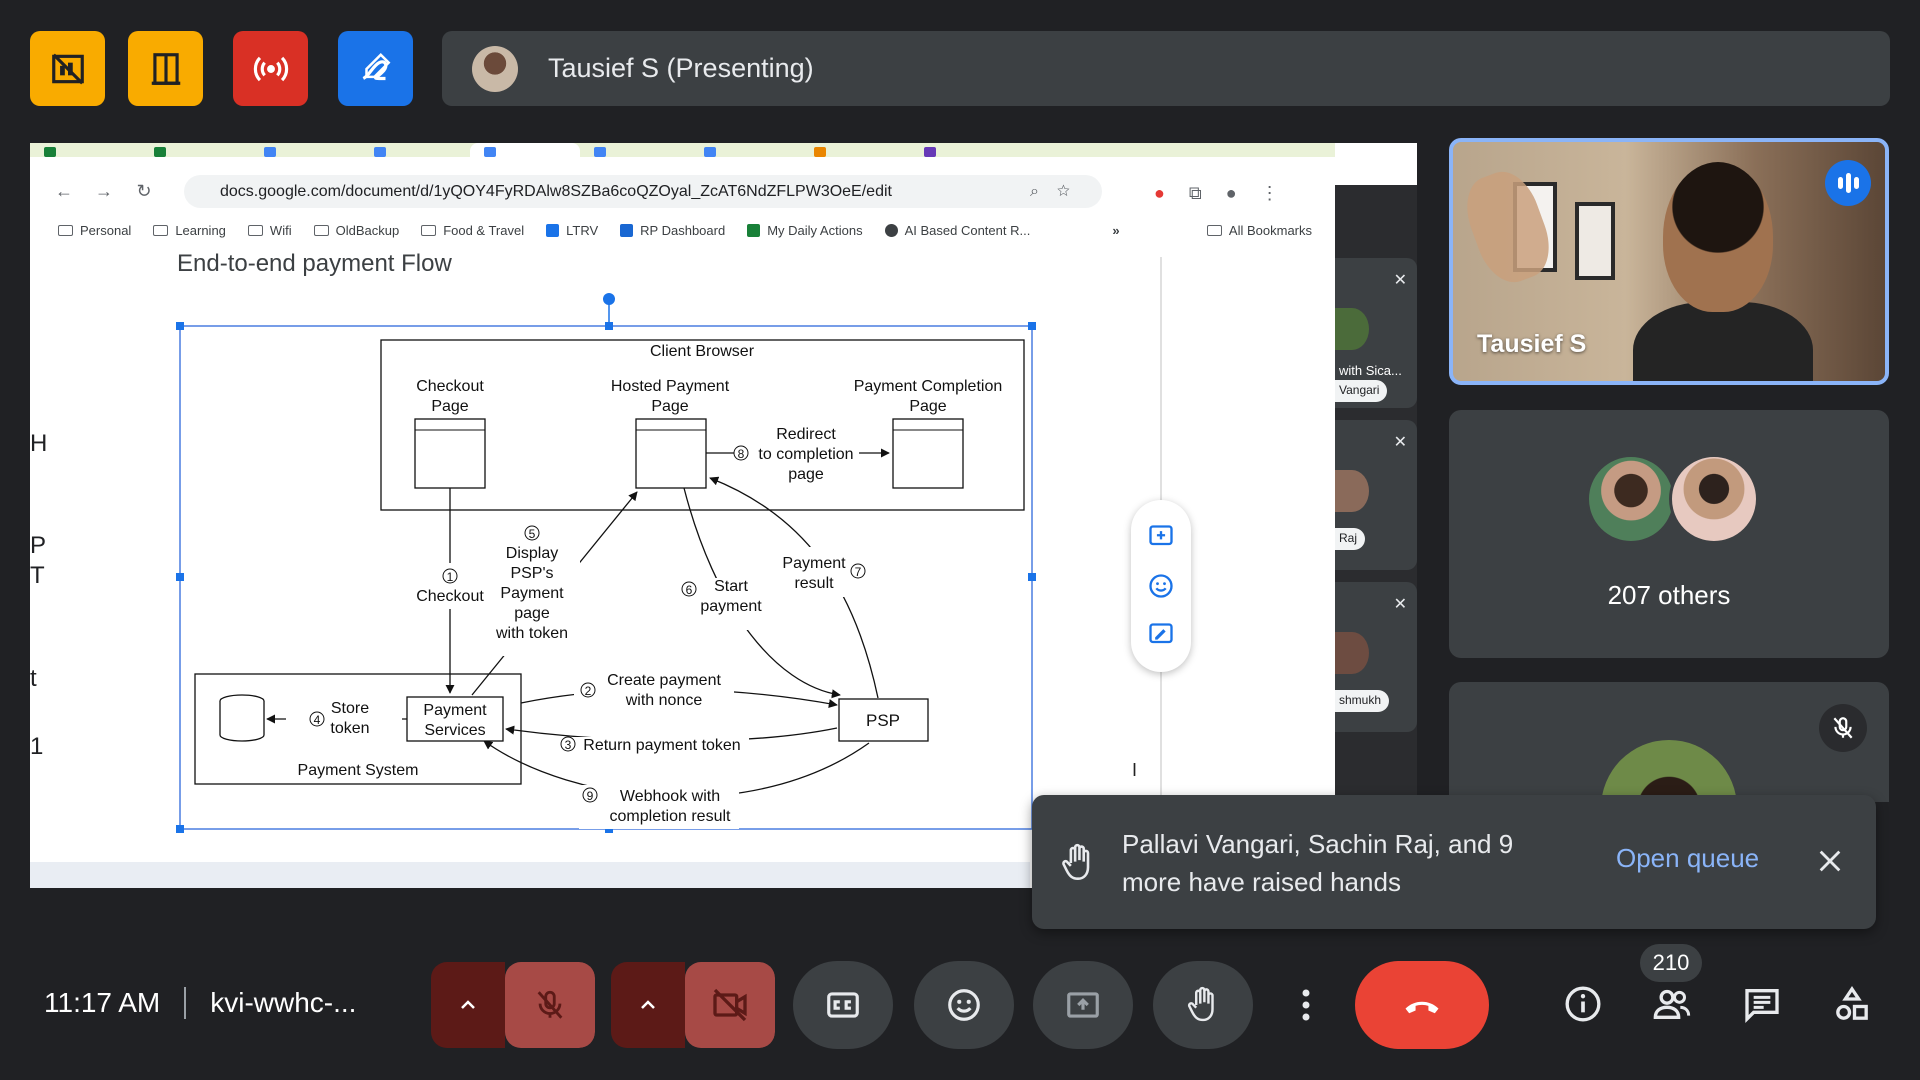 The height and width of the screenshot is (1080, 1920). Describe the element at coordinates (1852, 1004) in the screenshot. I see `activities-button` at that location.